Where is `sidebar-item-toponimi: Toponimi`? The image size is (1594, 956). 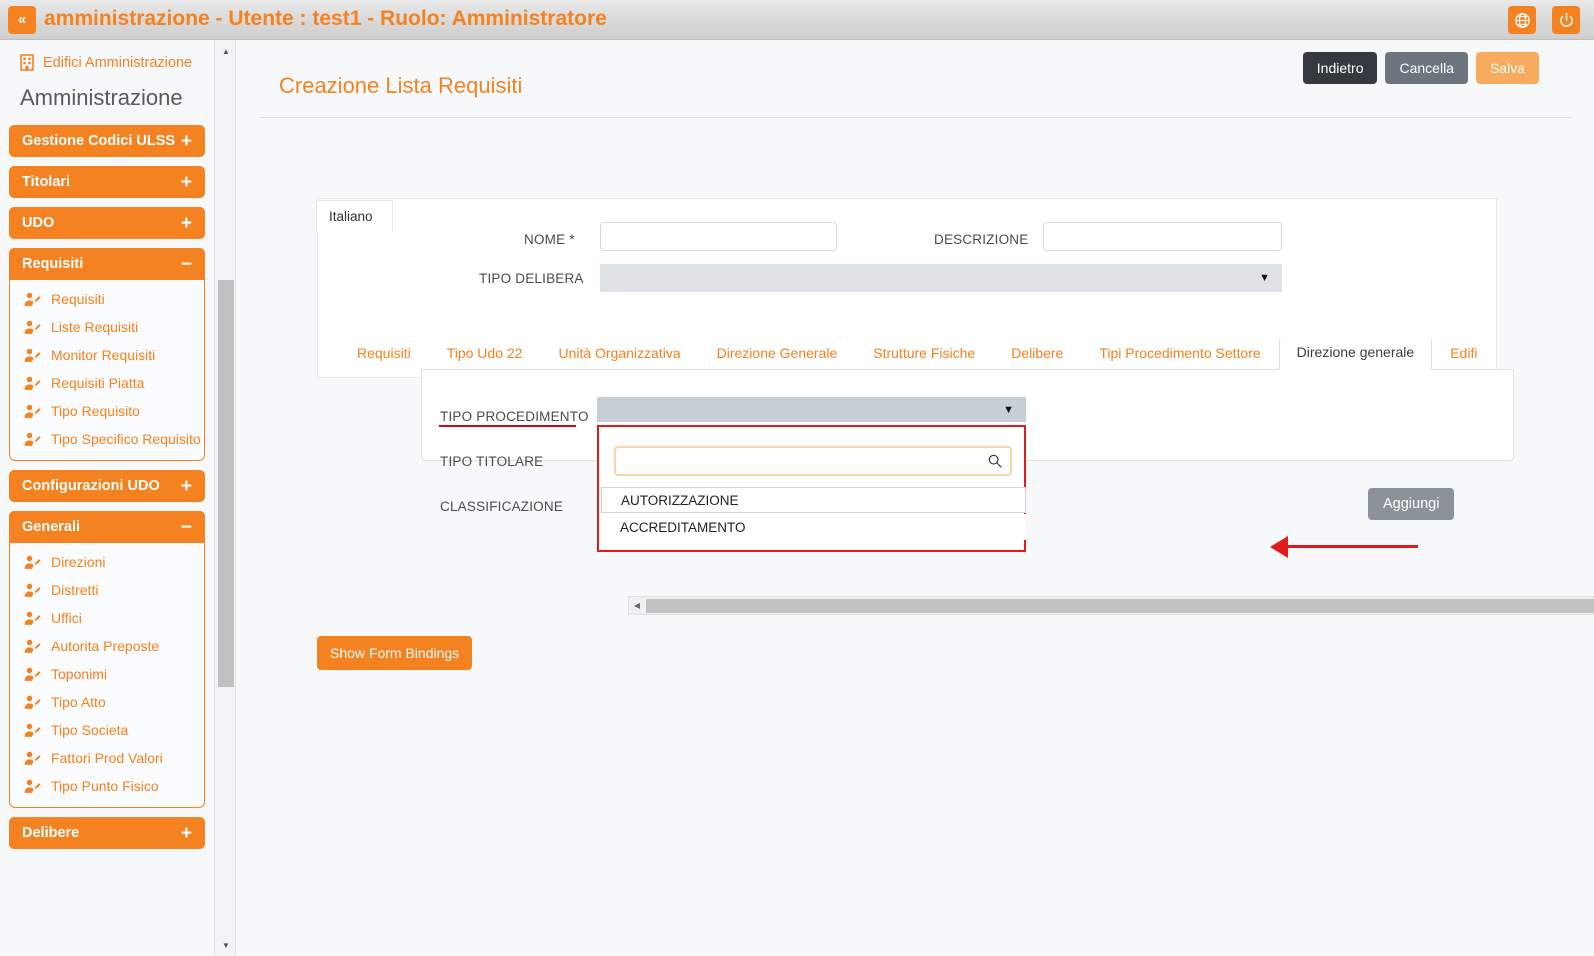 sidebar-item-toponimi: Toponimi is located at coordinates (107, 674).